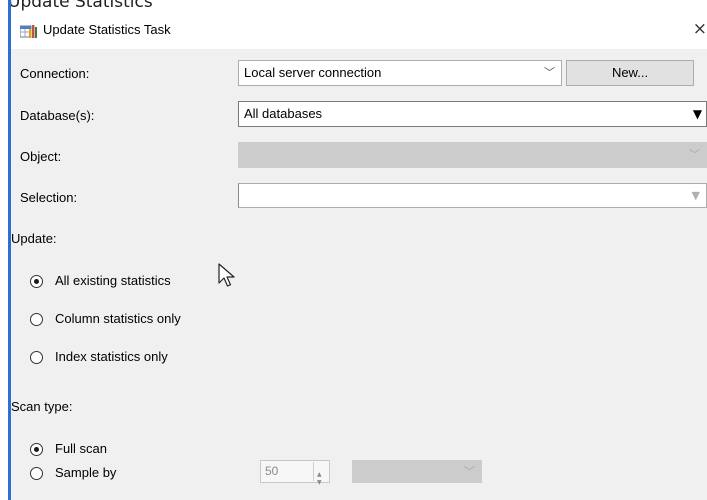 This screenshot has height=500, width=707. Describe the element at coordinates (472, 114) in the screenshot. I see `databases-dropdown: All databases ▼` at that location.